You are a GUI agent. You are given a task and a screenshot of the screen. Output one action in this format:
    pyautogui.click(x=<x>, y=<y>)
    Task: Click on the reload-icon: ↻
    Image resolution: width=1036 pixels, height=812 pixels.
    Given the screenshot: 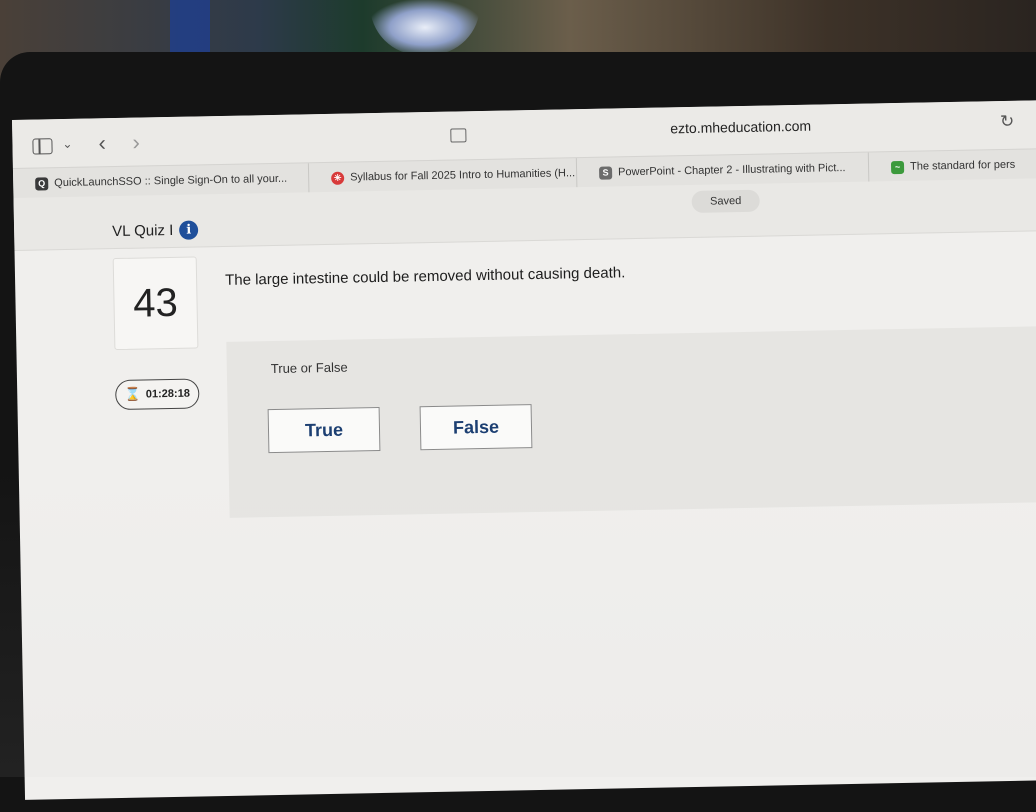 What is the action you would take?
    pyautogui.click(x=1007, y=122)
    